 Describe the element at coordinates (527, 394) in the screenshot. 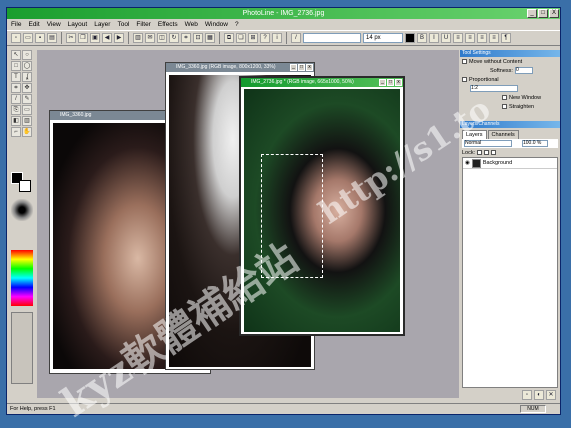

I see `new-layer-icon: ▫` at that location.